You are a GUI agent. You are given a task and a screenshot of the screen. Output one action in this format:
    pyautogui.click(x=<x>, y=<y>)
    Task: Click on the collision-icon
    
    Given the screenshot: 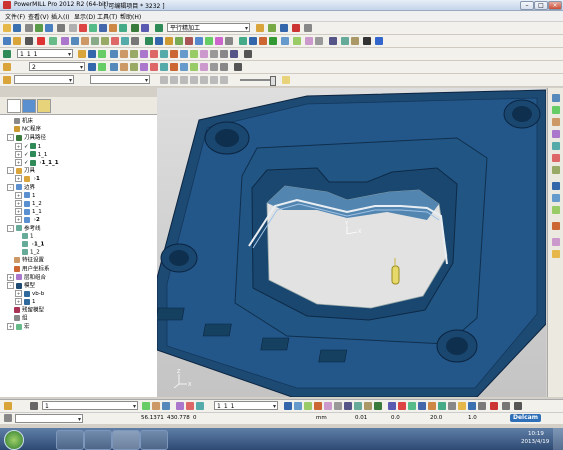 What is the action you would take?
    pyautogui.click(x=123, y=28)
    